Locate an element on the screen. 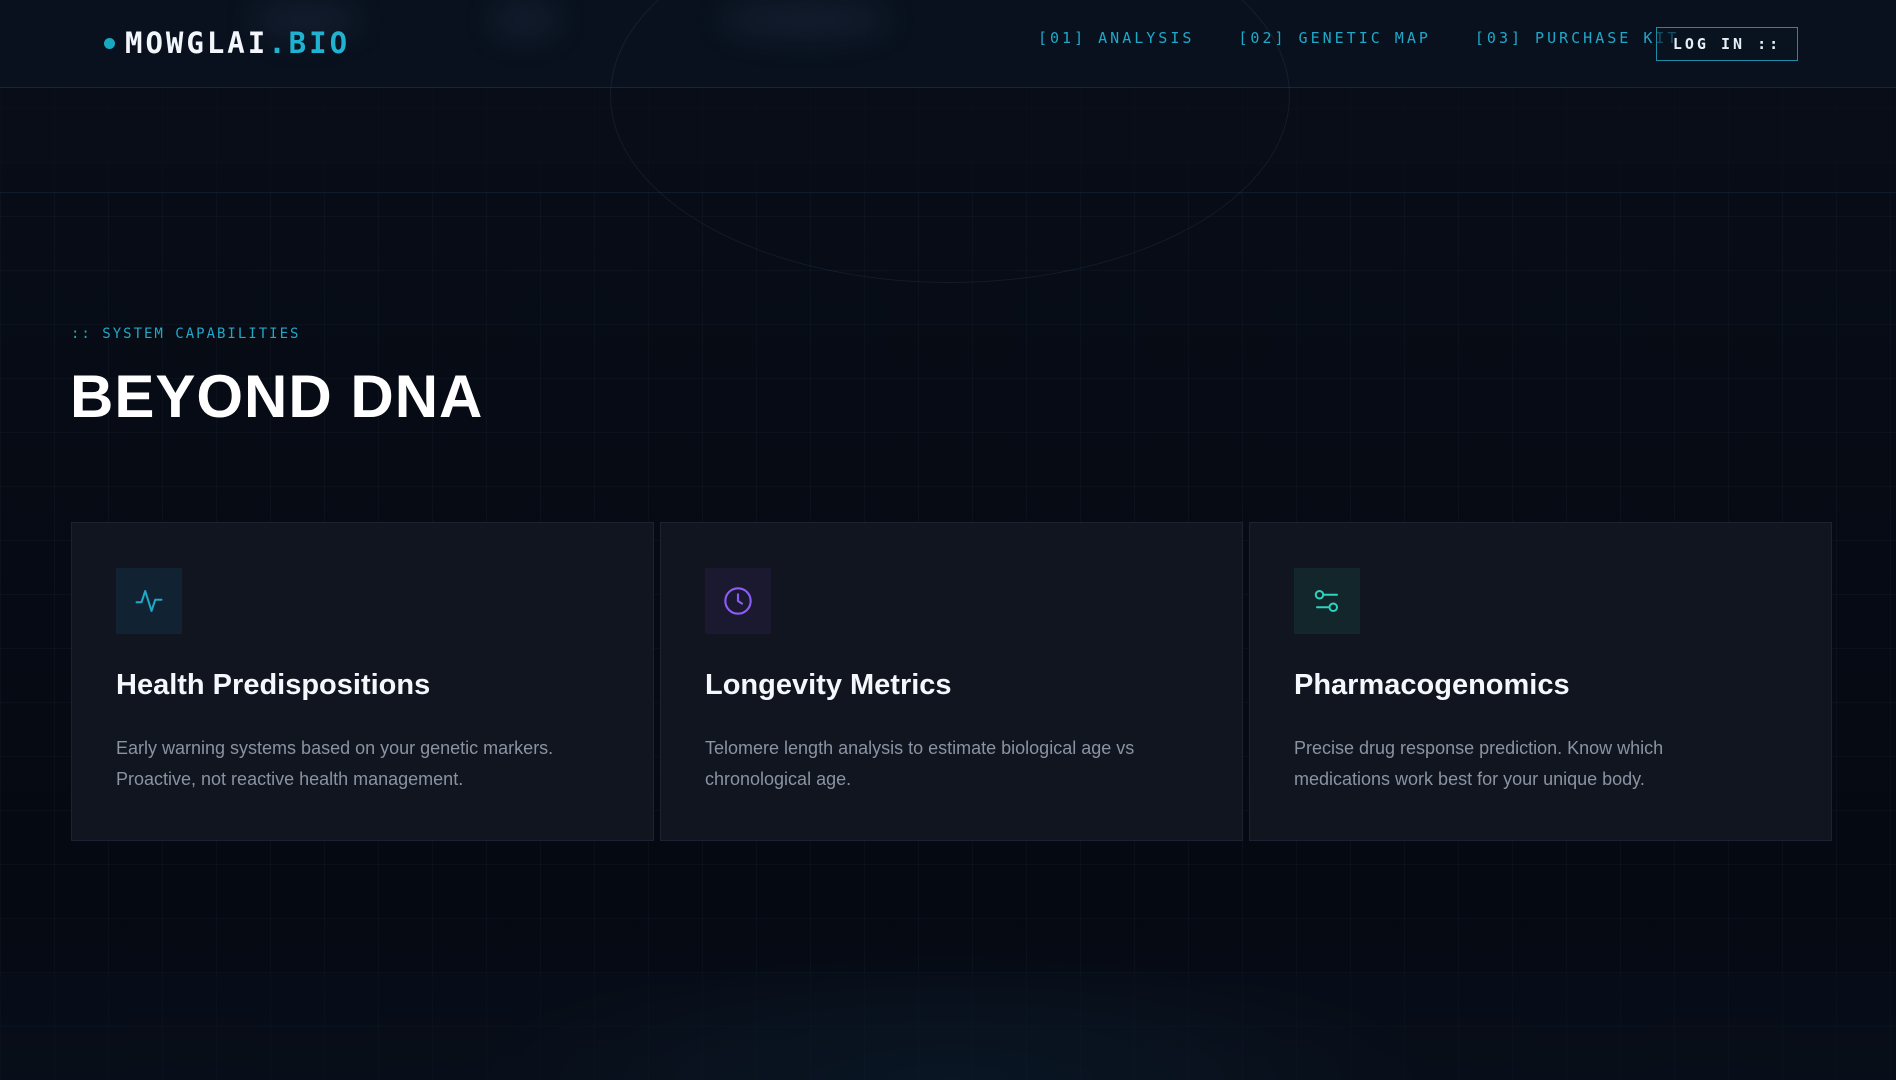 This screenshot has width=1896, height=1080. logo-text: MOWGLAI.BIO is located at coordinates (237, 43).